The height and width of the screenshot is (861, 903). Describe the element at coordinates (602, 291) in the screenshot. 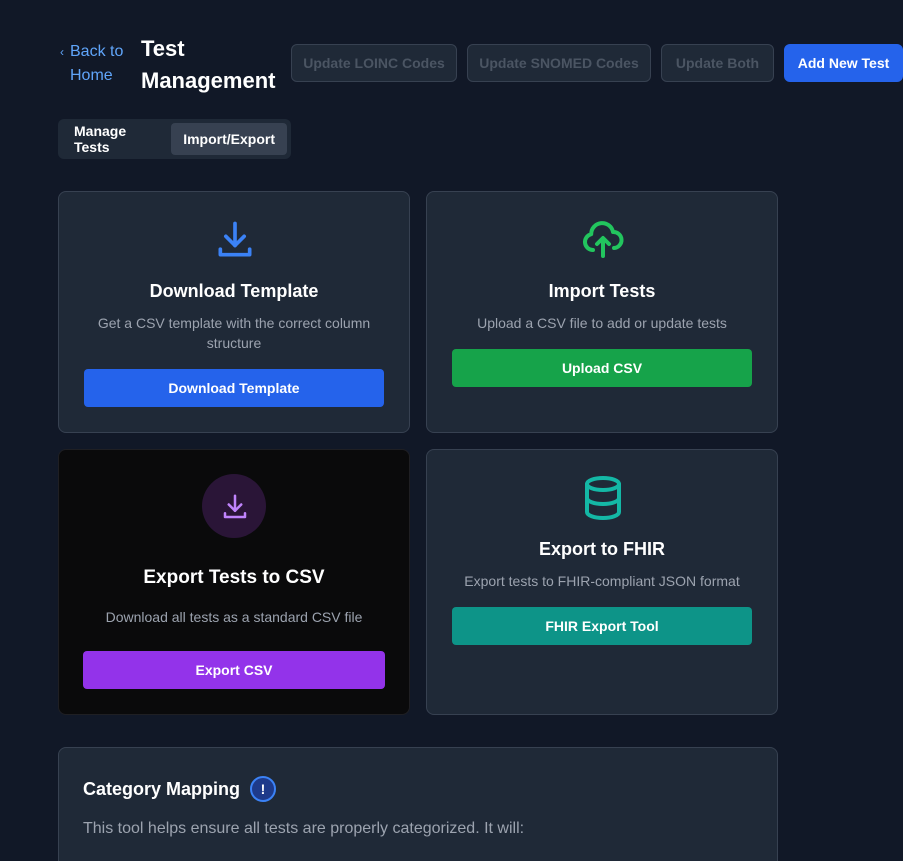

I see `import-tests-title: Import Tests` at that location.